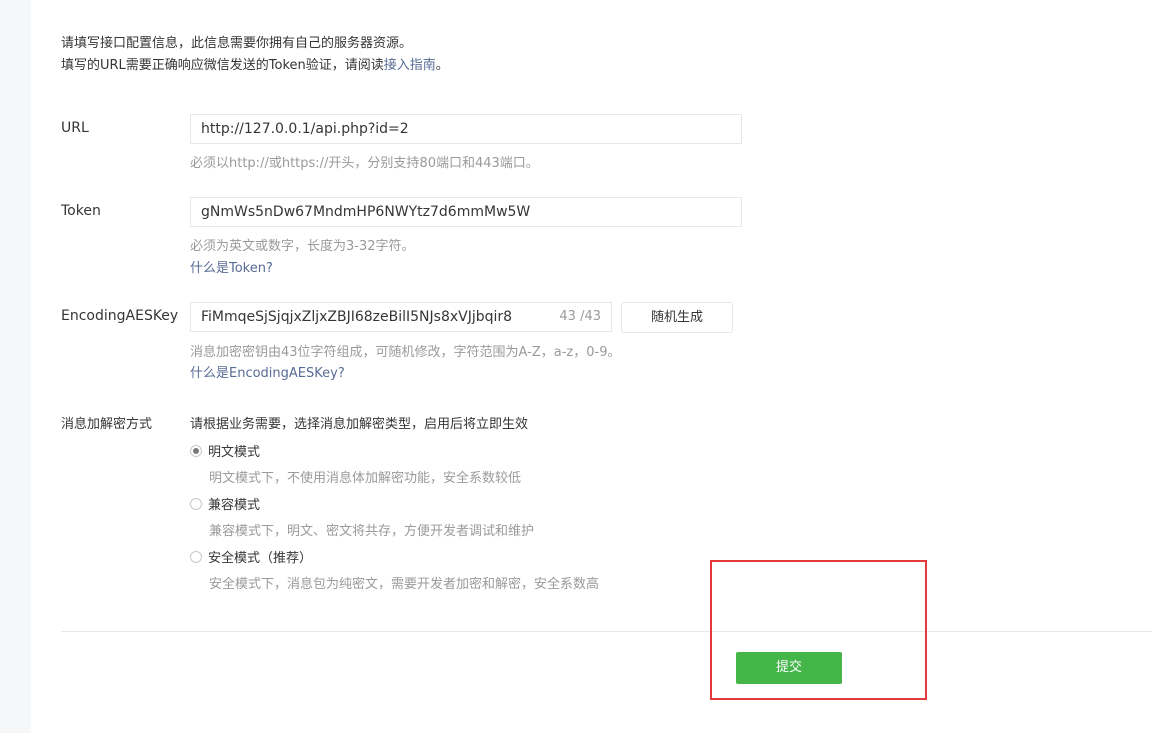 The height and width of the screenshot is (733, 1152). What do you see at coordinates (359, 424) in the screenshot?
I see `encryption-intro: 请根据业务需要，选择消息加解密类型，启用后将立即生效` at bounding box center [359, 424].